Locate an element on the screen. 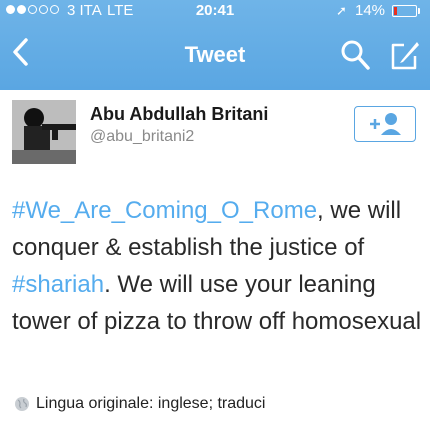 This screenshot has width=430, height=430. compose-button is located at coordinates (405, 55).